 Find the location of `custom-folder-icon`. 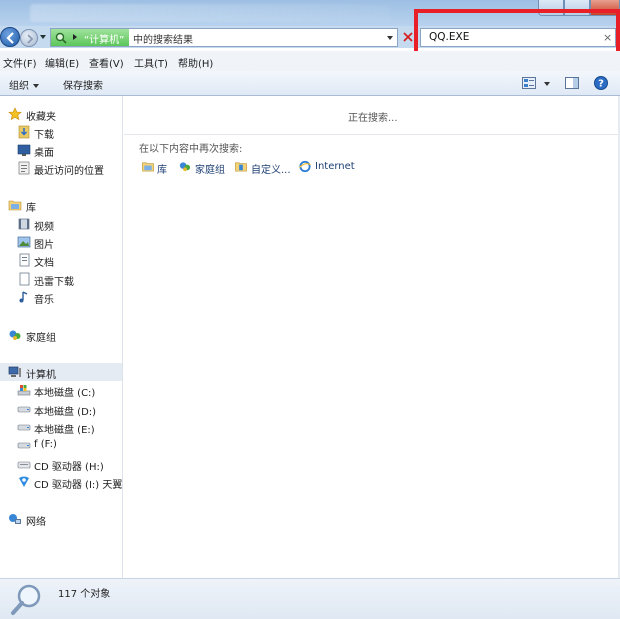

custom-folder-icon is located at coordinates (241, 167).